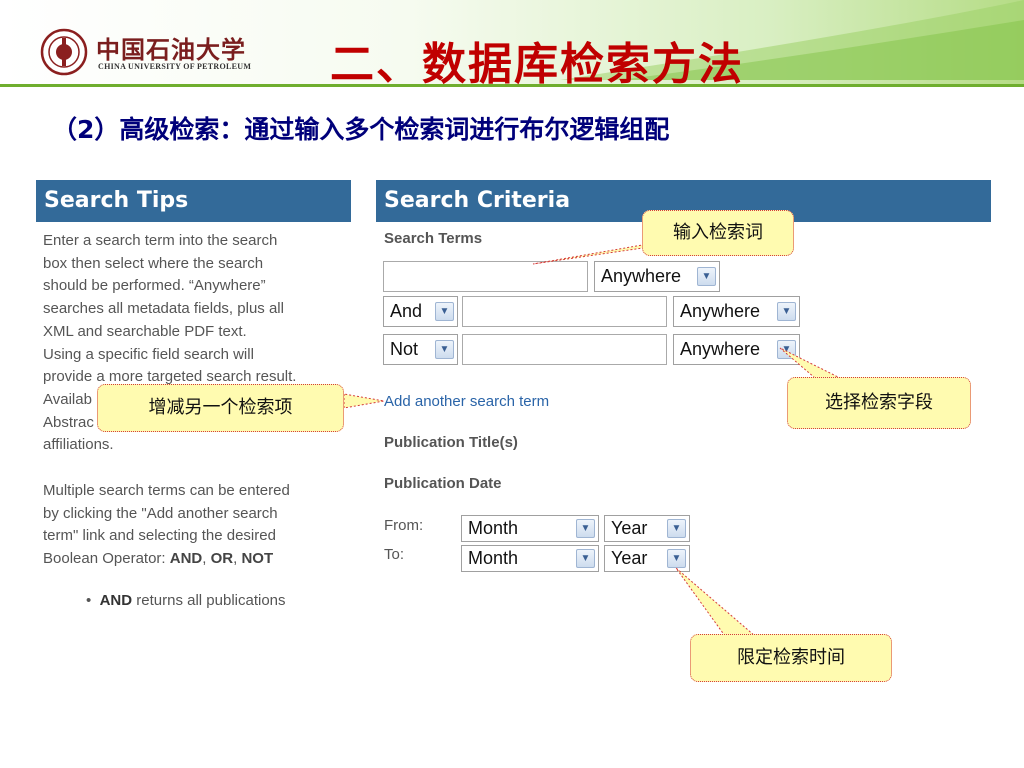  What do you see at coordinates (171, 49) in the screenshot?
I see `university-name-cn: 中国石油大学` at bounding box center [171, 49].